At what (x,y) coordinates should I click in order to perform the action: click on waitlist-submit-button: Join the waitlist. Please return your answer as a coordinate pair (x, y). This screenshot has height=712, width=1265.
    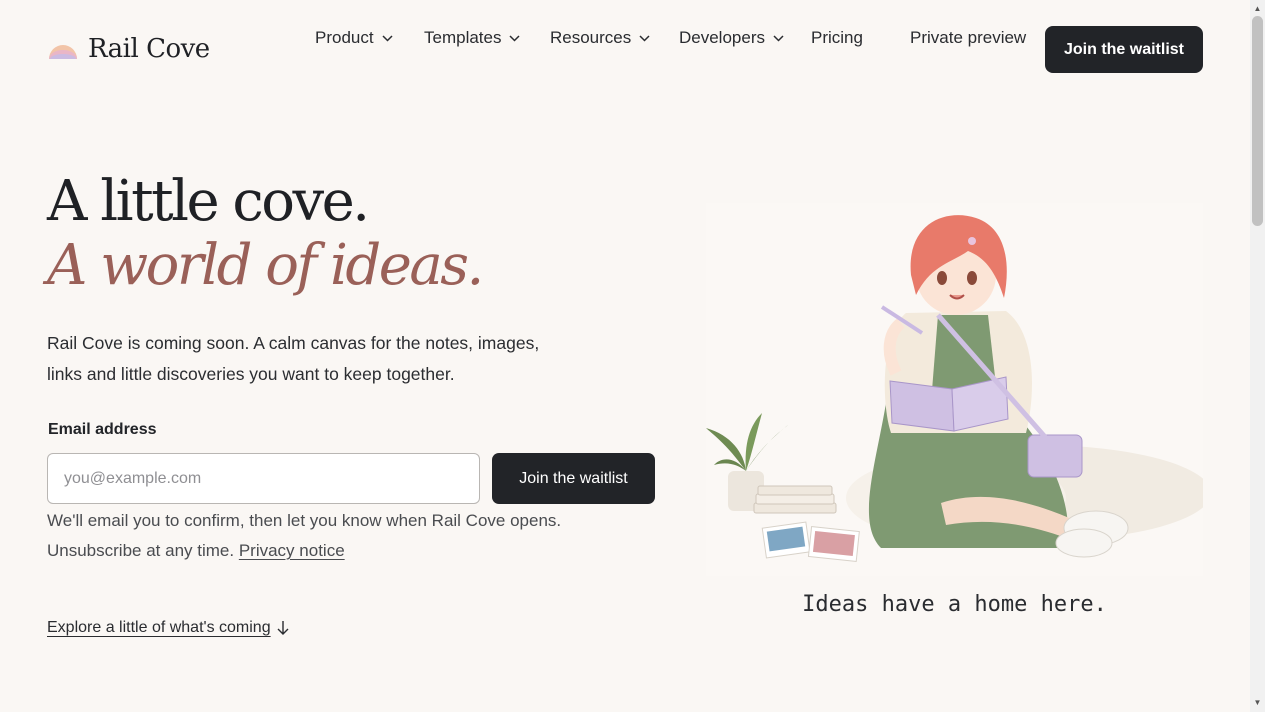
    Looking at the image, I should click on (573, 478).